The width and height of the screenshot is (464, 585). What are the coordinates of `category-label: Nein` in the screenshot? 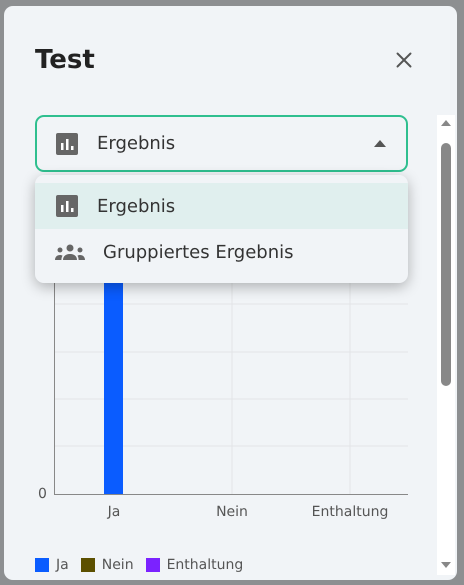 It's located at (232, 512).